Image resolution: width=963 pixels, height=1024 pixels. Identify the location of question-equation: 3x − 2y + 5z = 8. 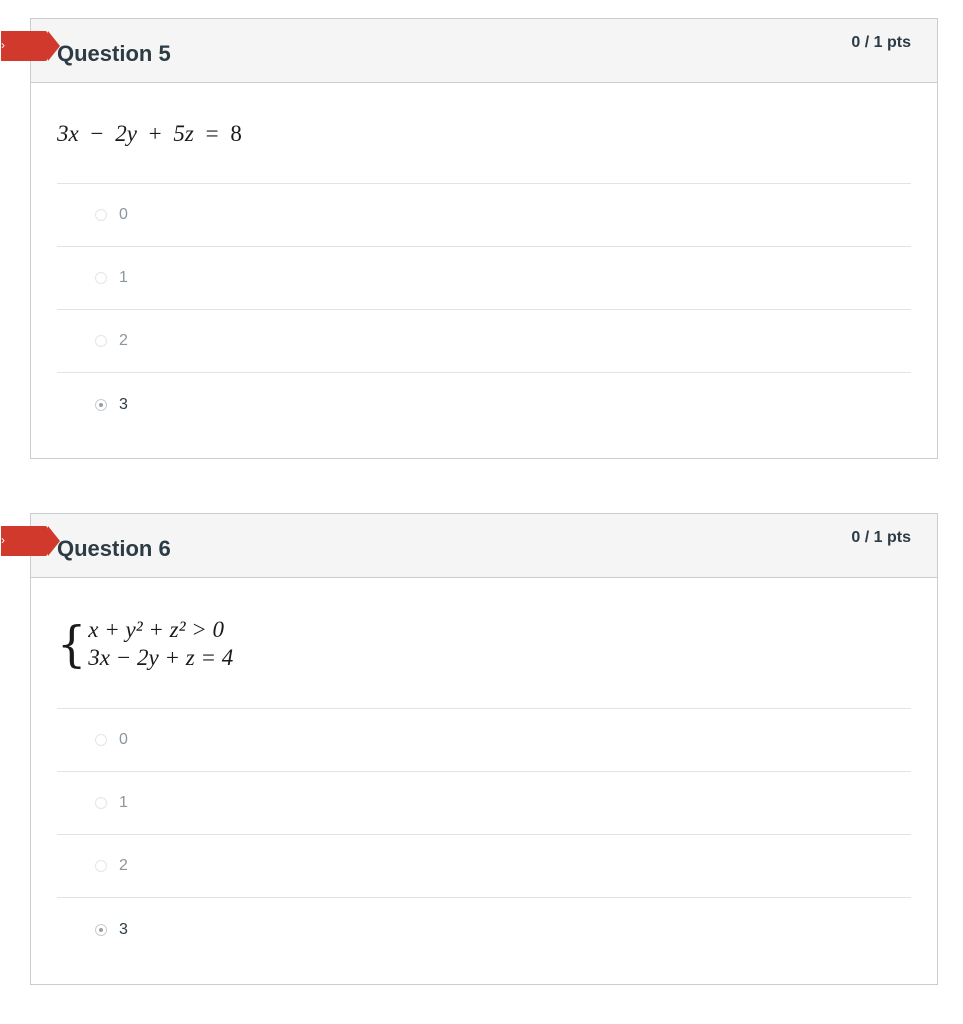
(484, 133).